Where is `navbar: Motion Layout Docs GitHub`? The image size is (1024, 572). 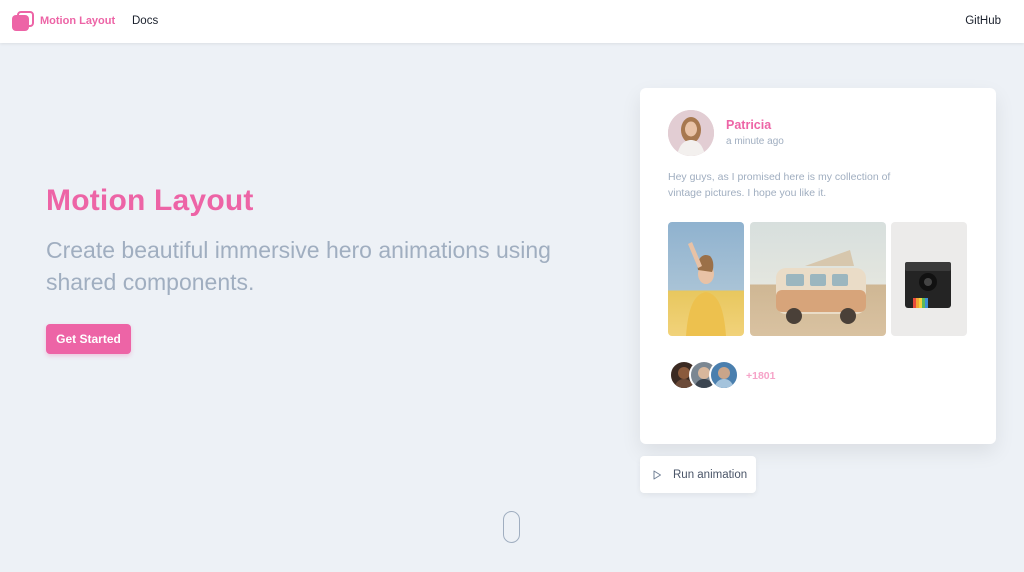 navbar: Motion Layout Docs GitHub is located at coordinates (512, 21).